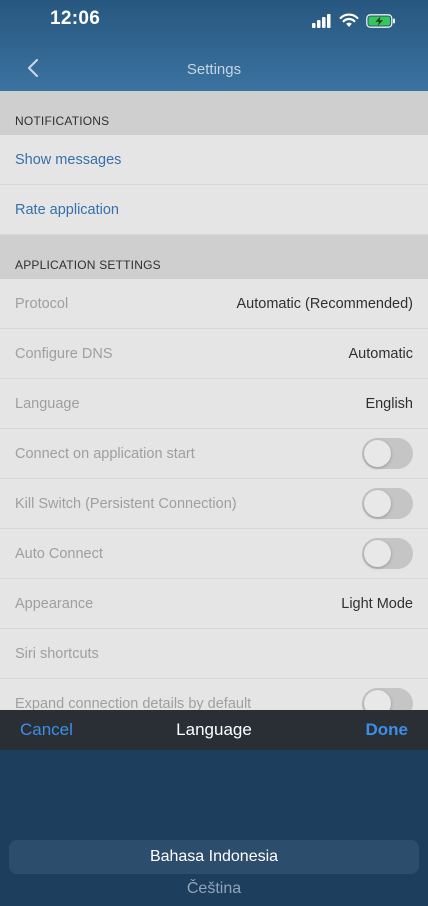  Describe the element at coordinates (214, 694) in the screenshot. I see `expand-details-row: Expand connection details by default` at that location.